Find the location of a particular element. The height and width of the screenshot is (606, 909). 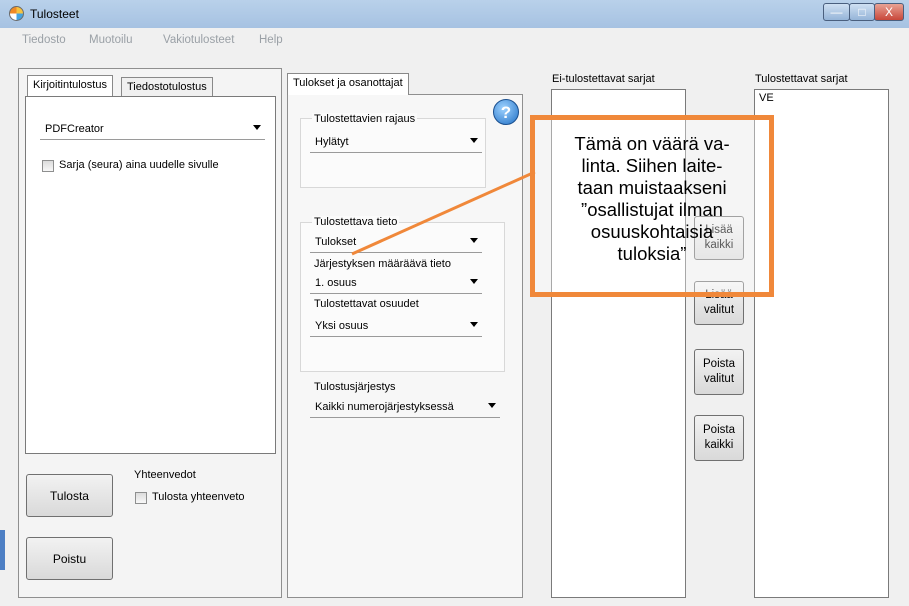

callout-line: taan muistaakseni is located at coordinates (652, 187).